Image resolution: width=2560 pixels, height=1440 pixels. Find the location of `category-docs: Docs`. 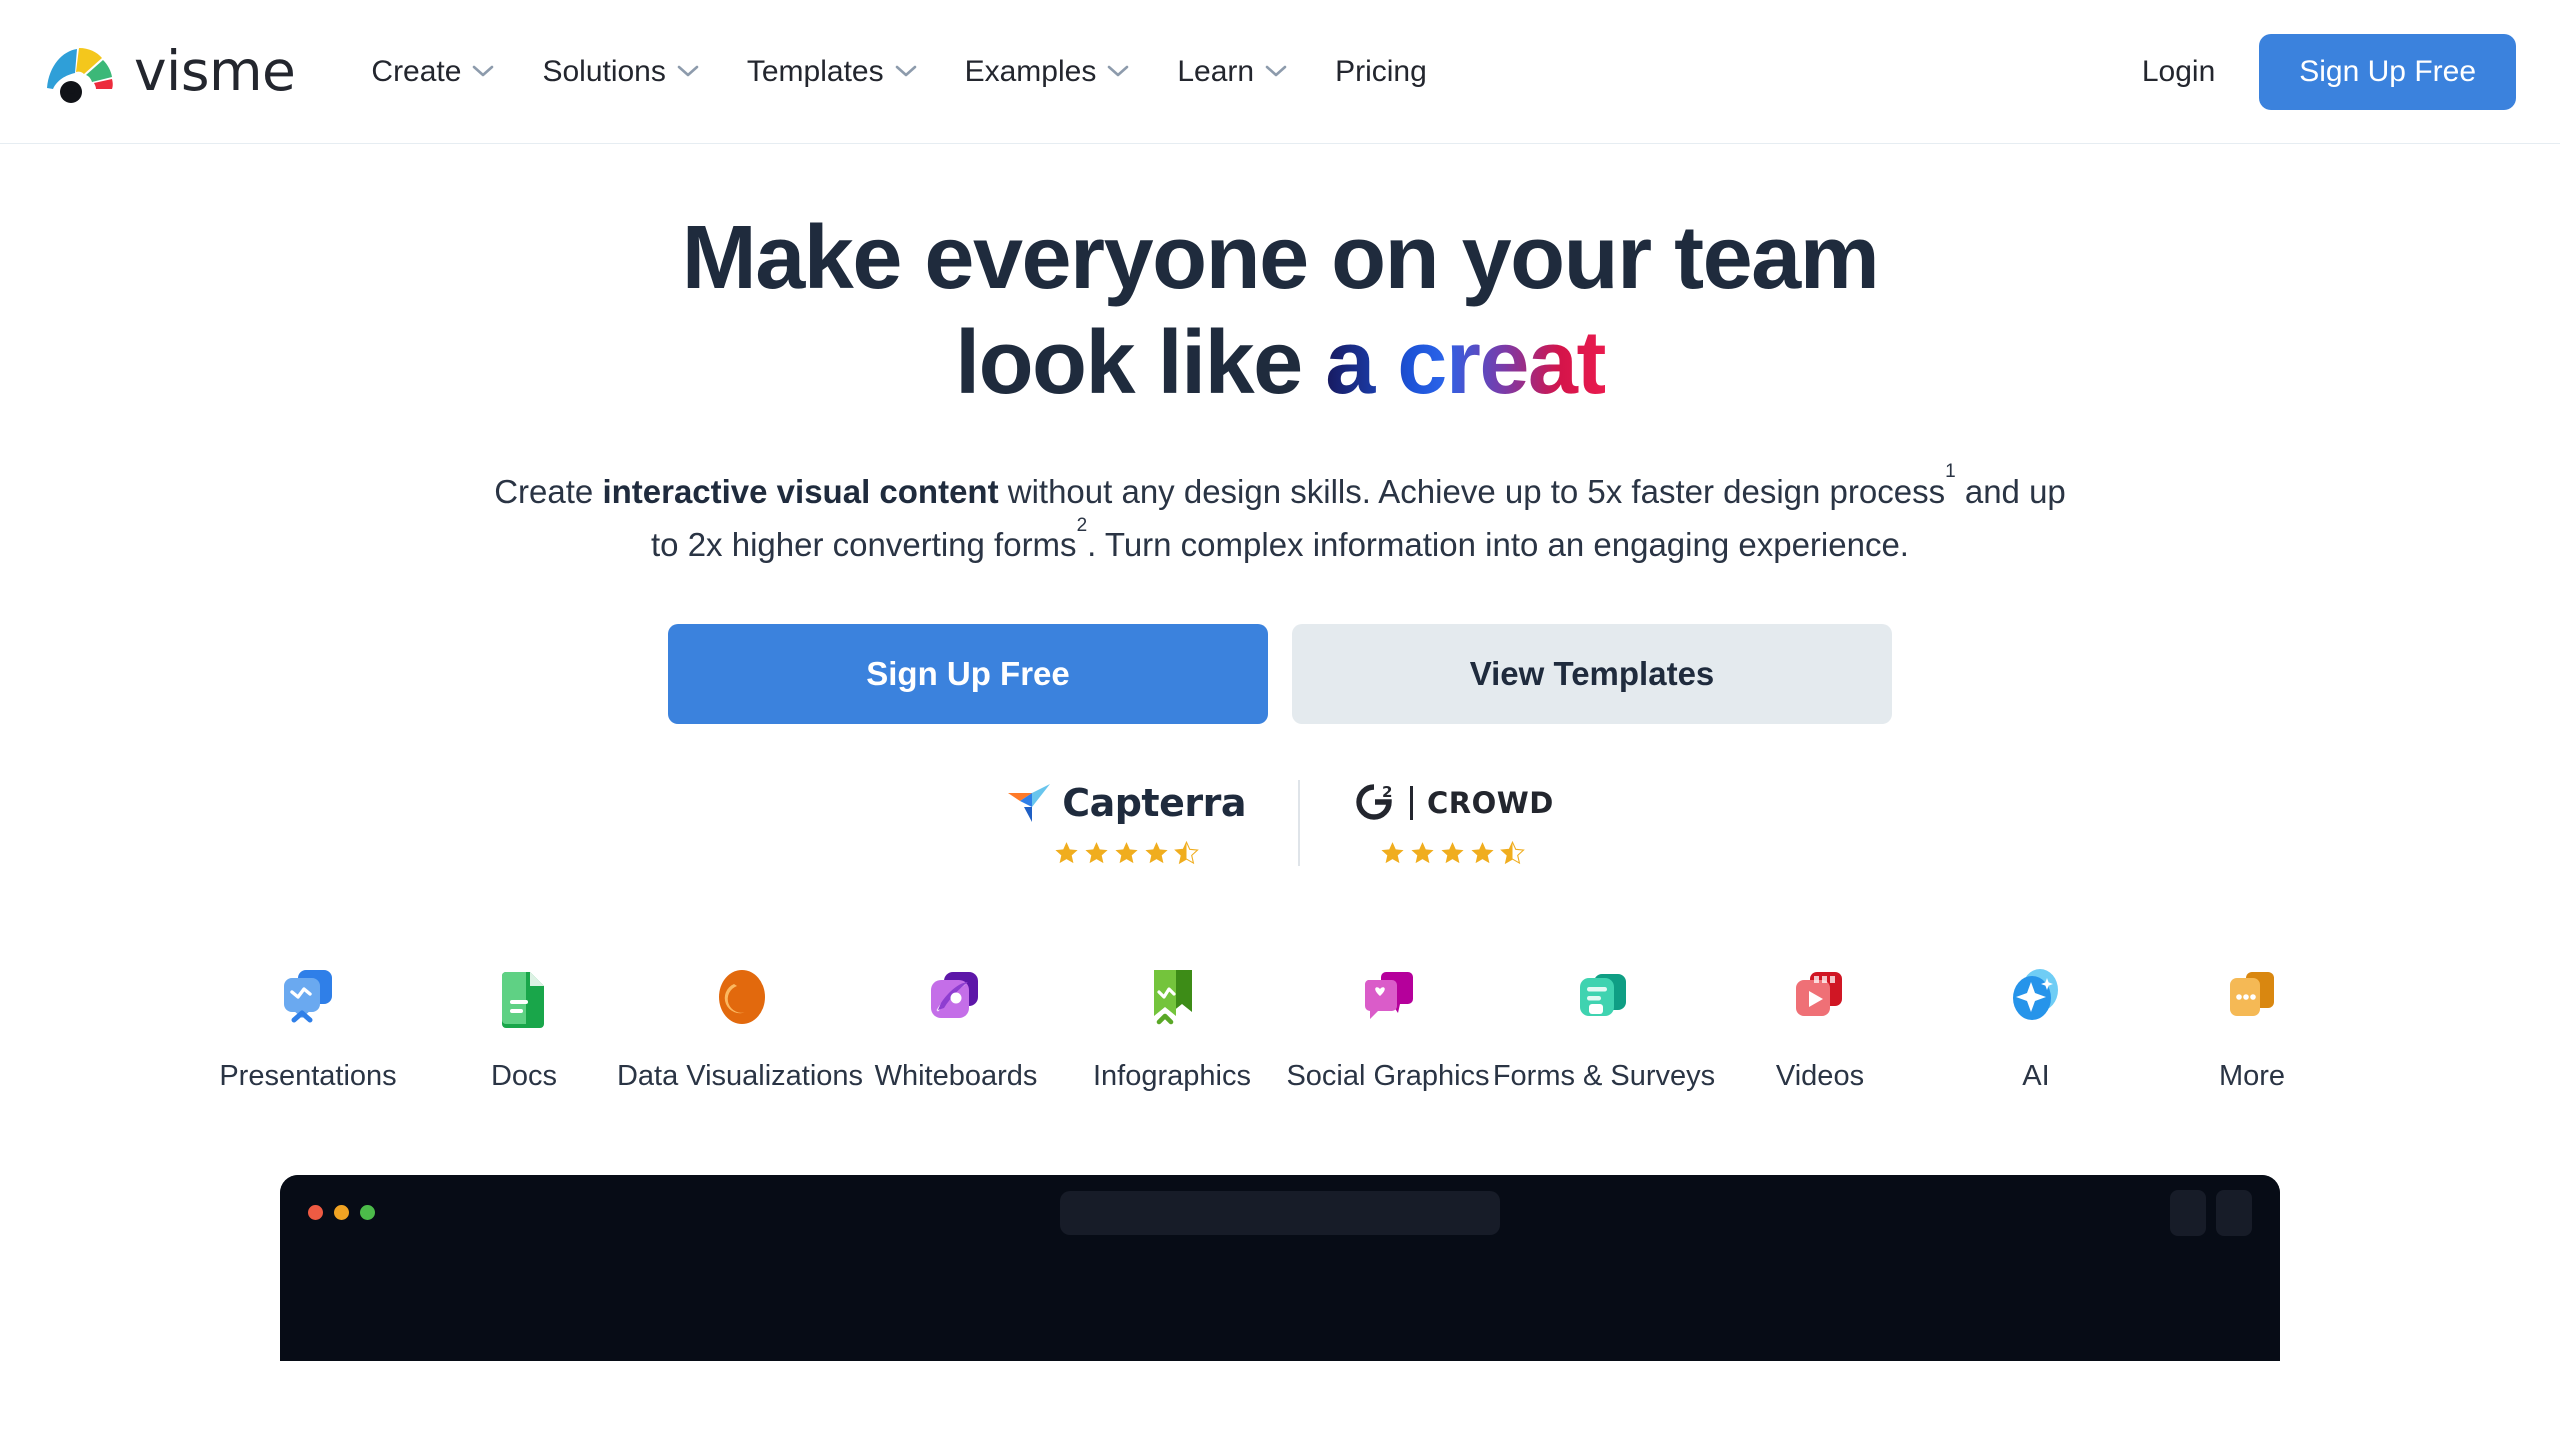

category-docs: Docs is located at coordinates (524, 1027).